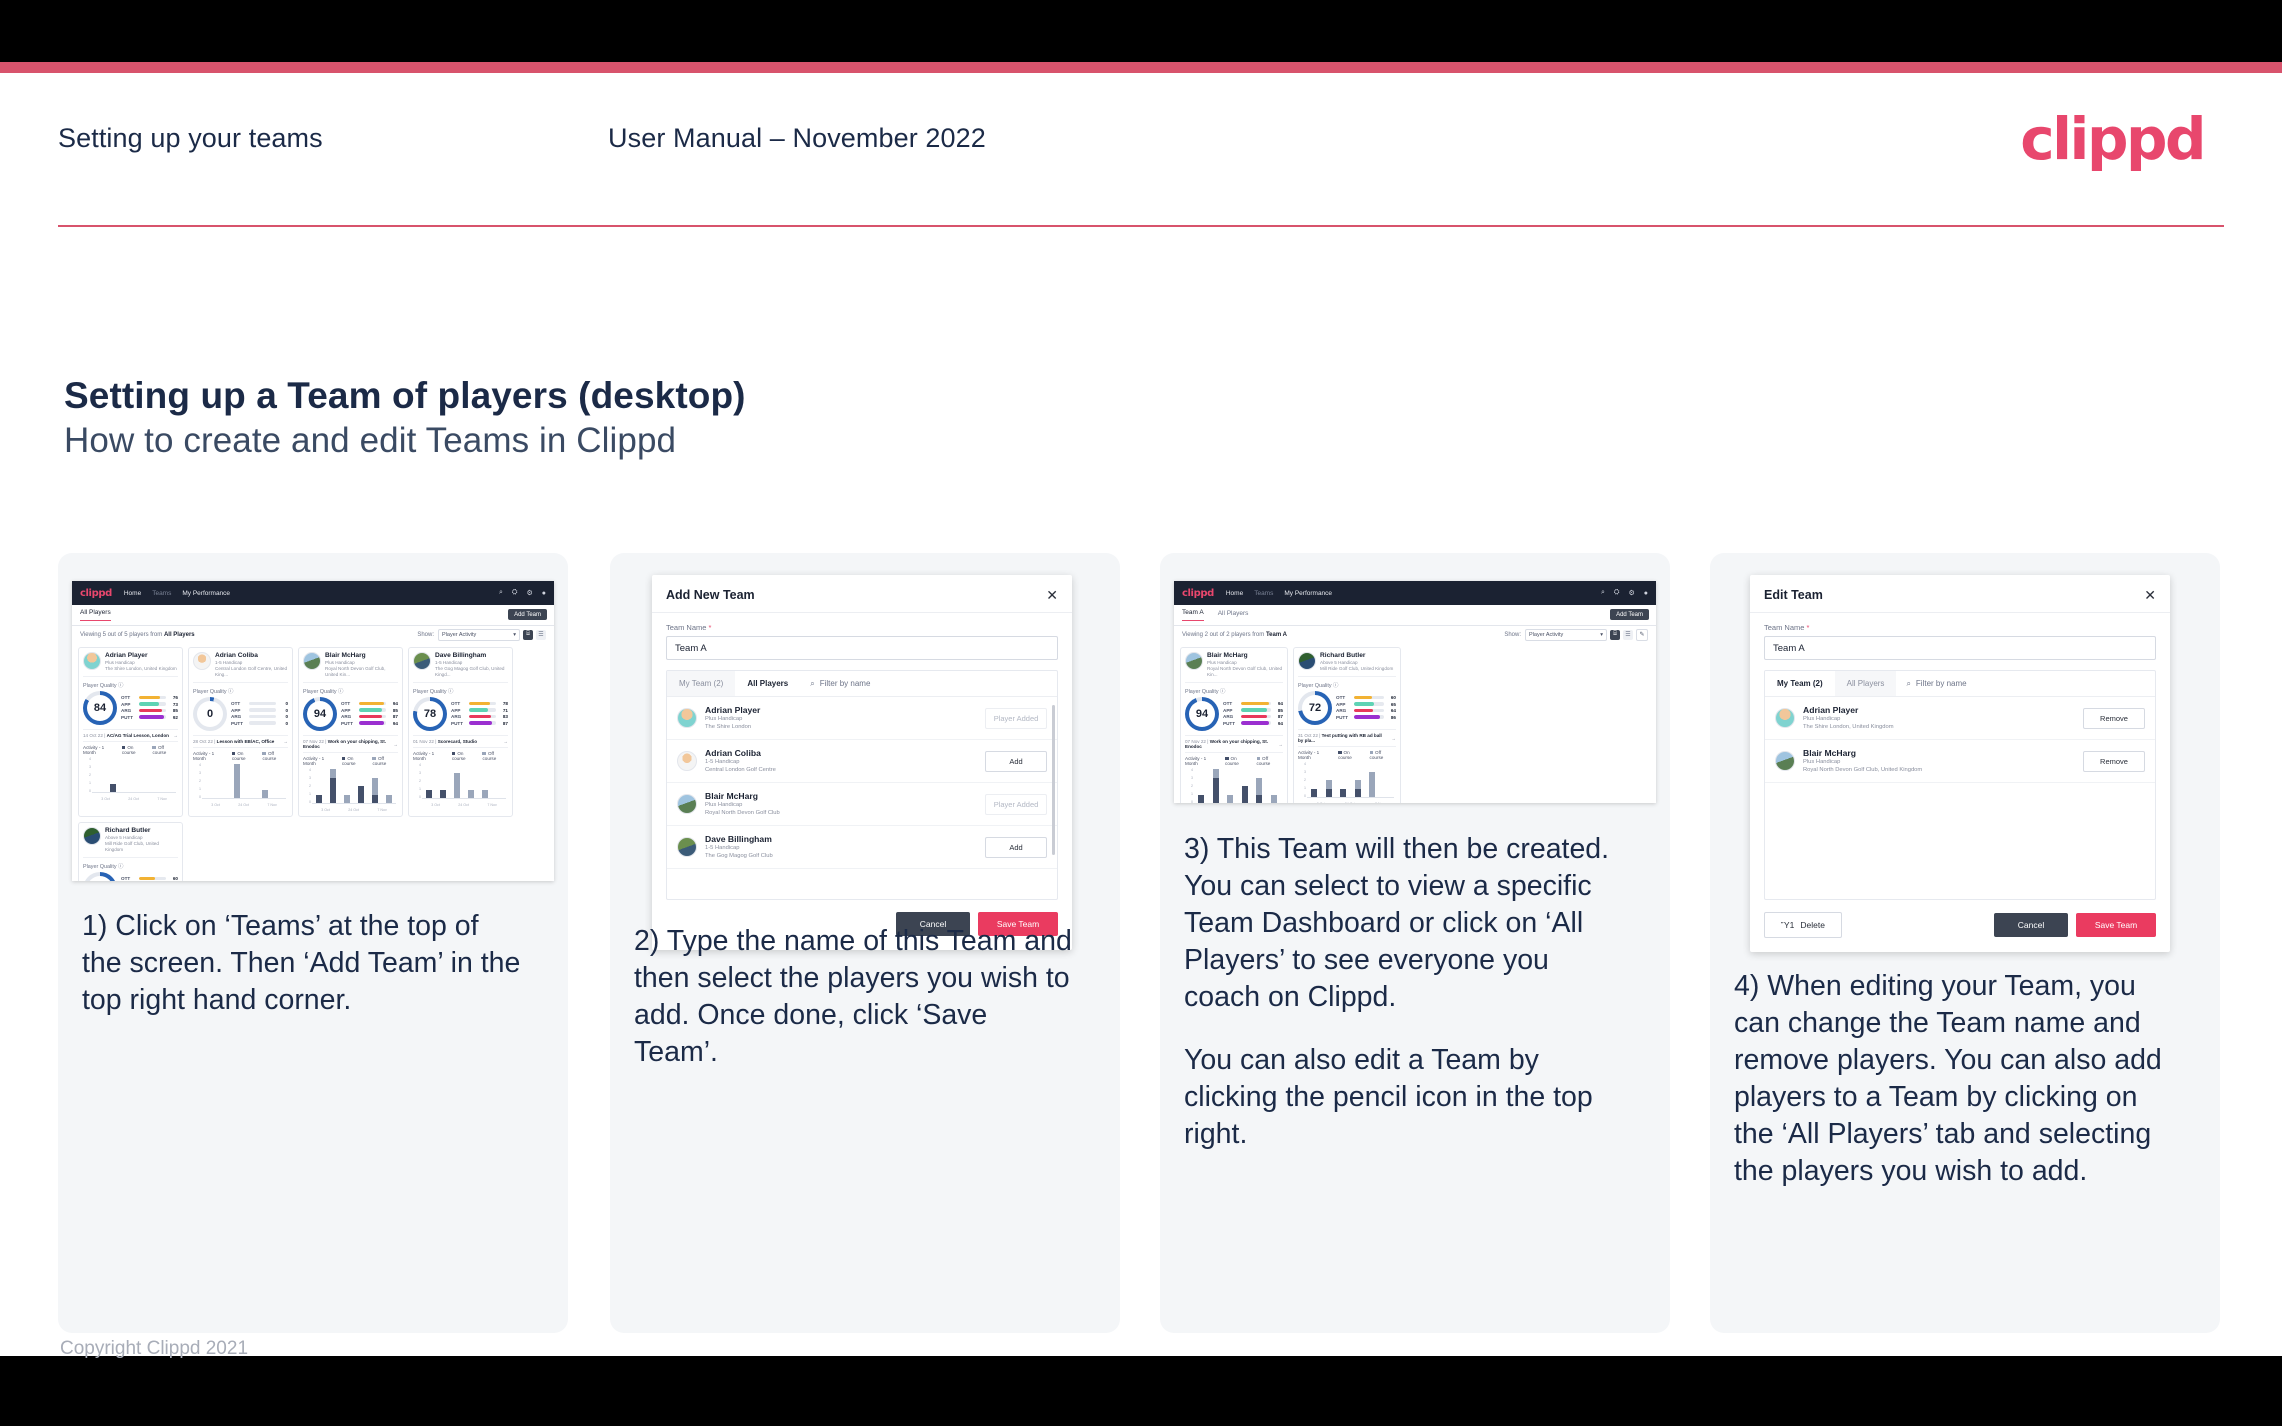 The height and width of the screenshot is (1426, 2282). I want to click on viewing-count-text: Viewing 2 out of 2 players from Team A, so click(1234, 634).